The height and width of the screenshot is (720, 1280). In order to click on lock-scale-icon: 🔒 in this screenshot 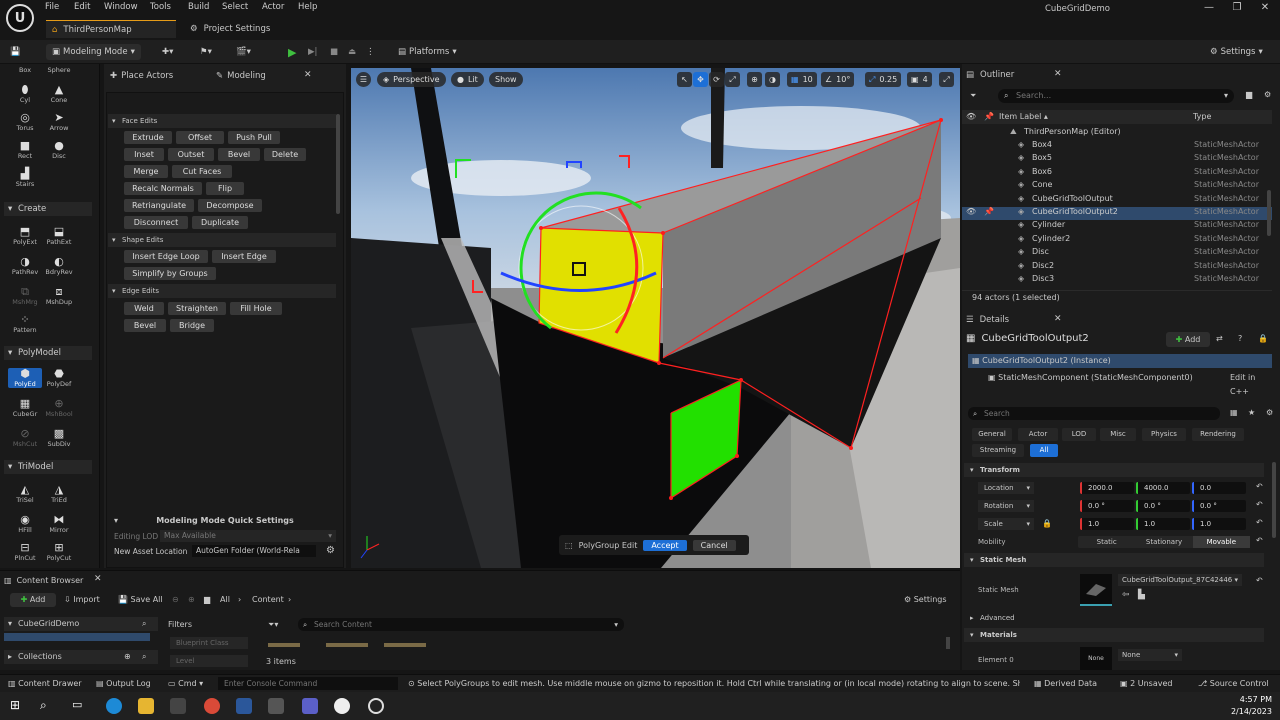, I will do `click(1047, 523)`.